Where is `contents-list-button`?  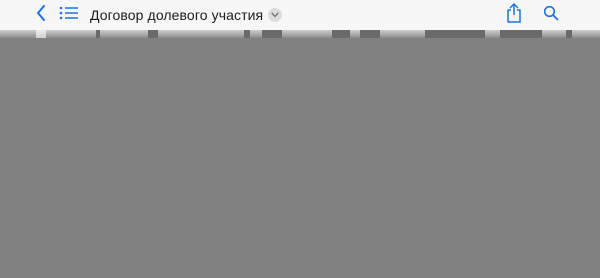
contents-list-button is located at coordinates (69, 15).